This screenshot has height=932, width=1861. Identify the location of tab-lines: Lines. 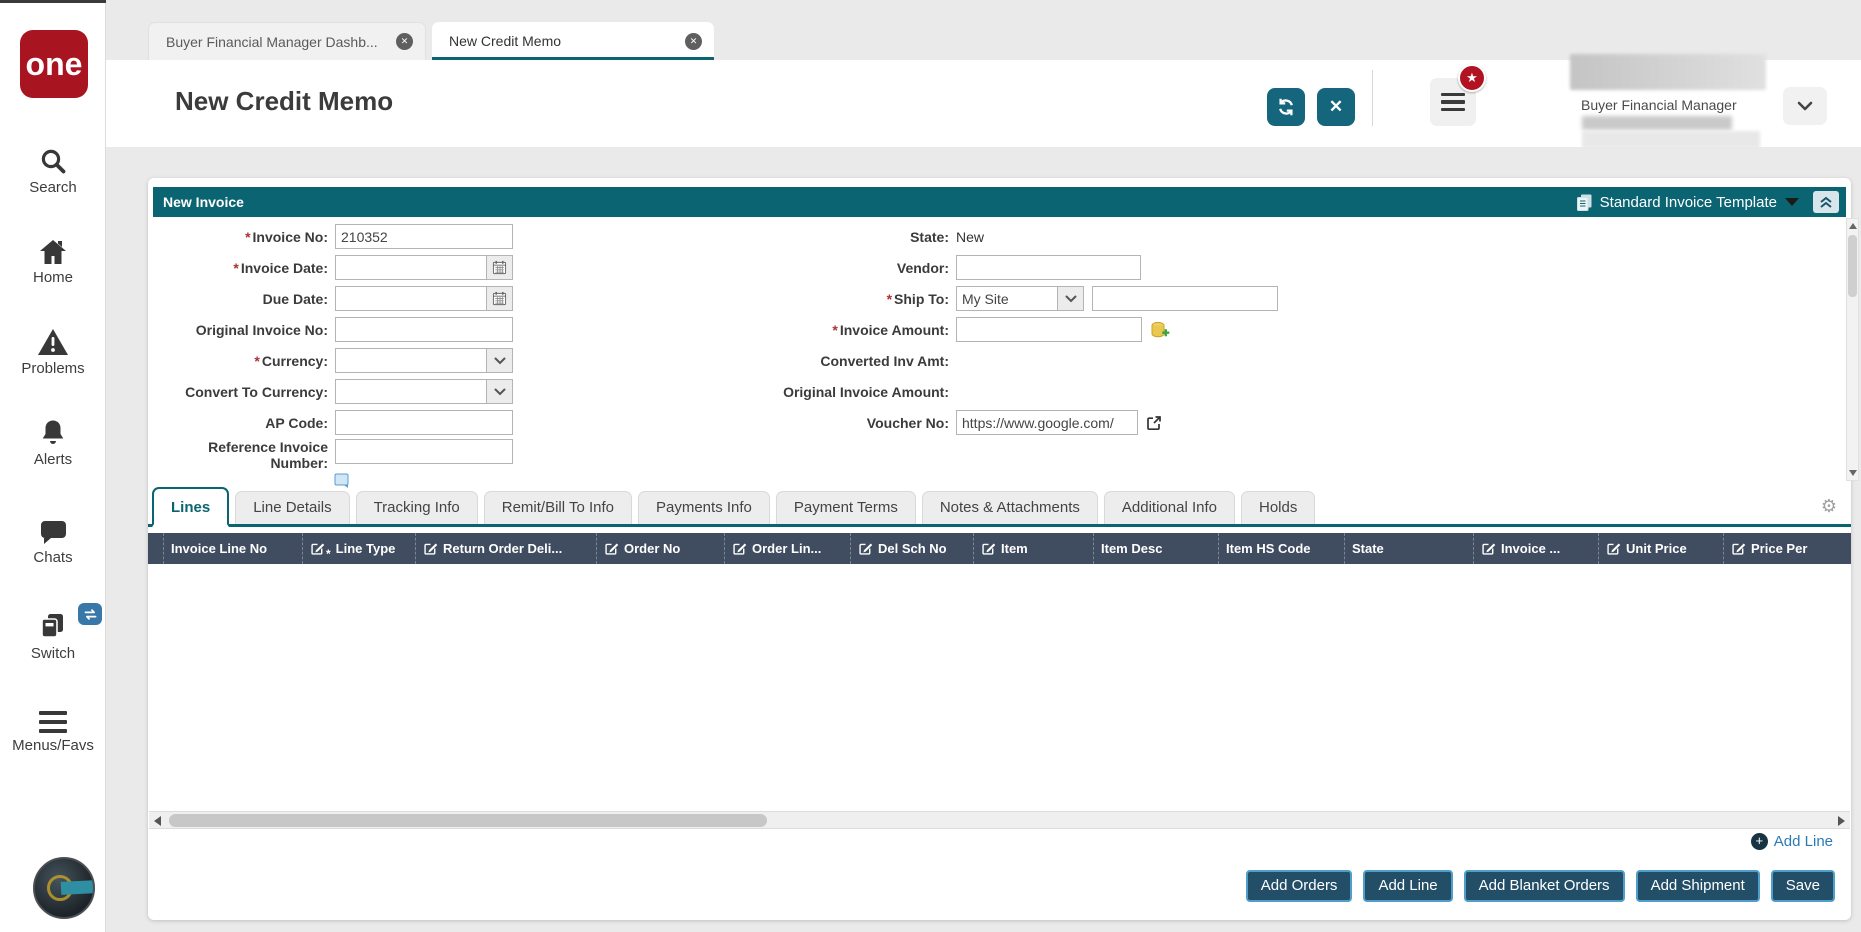
(191, 507).